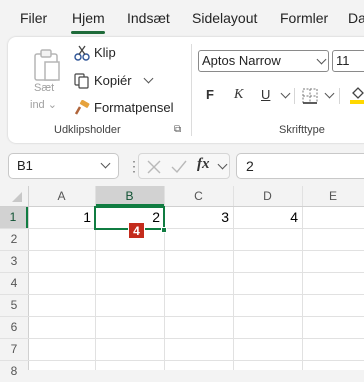 Image resolution: width=364 pixels, height=382 pixels. What do you see at coordinates (164, 230) in the screenshot?
I see `fill-handle` at bounding box center [164, 230].